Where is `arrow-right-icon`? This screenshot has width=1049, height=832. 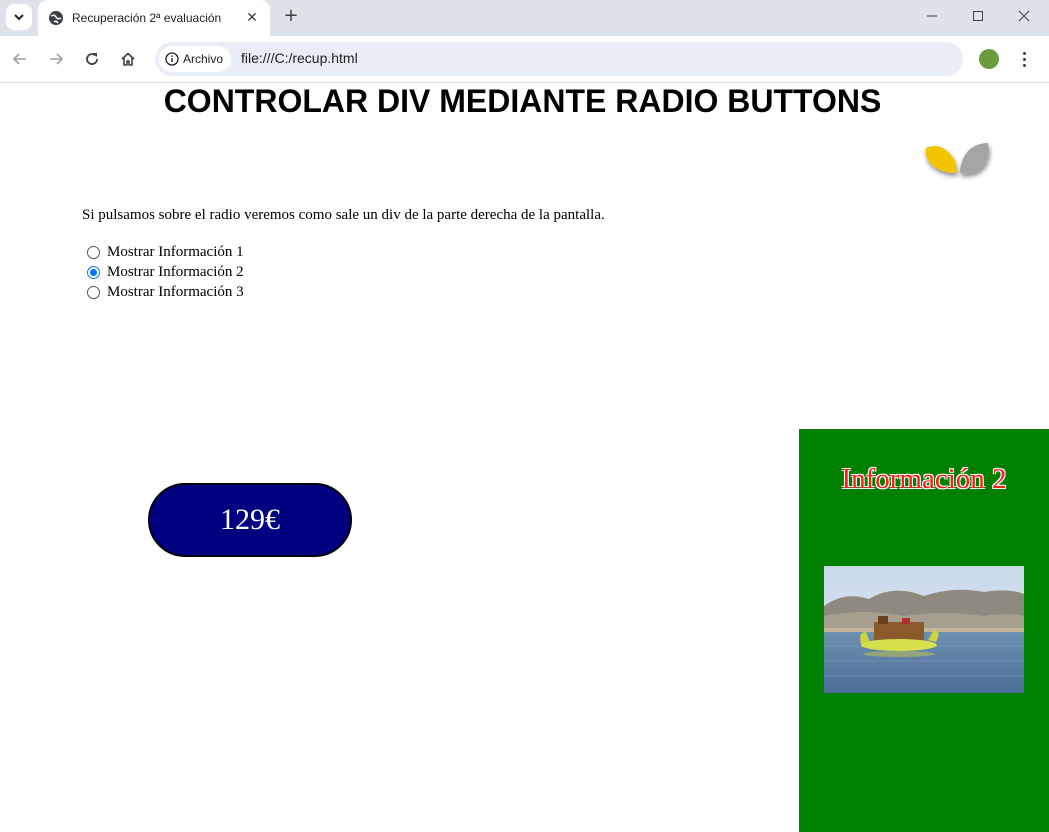
arrow-right-icon is located at coordinates (57, 59).